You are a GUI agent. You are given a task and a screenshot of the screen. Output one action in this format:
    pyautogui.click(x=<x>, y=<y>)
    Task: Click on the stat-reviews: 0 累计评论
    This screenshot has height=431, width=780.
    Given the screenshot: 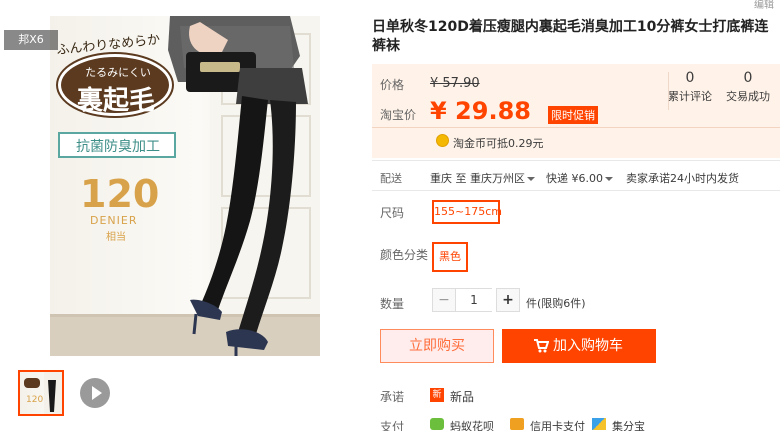 What is the action you would take?
    pyautogui.click(x=690, y=86)
    